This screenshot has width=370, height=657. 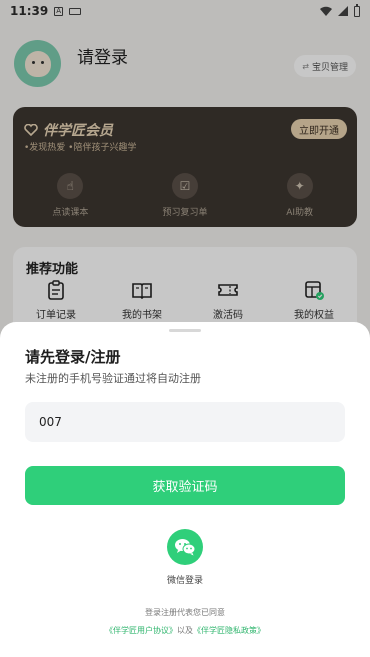 What do you see at coordinates (343, 11) in the screenshot?
I see `signal-icon` at bounding box center [343, 11].